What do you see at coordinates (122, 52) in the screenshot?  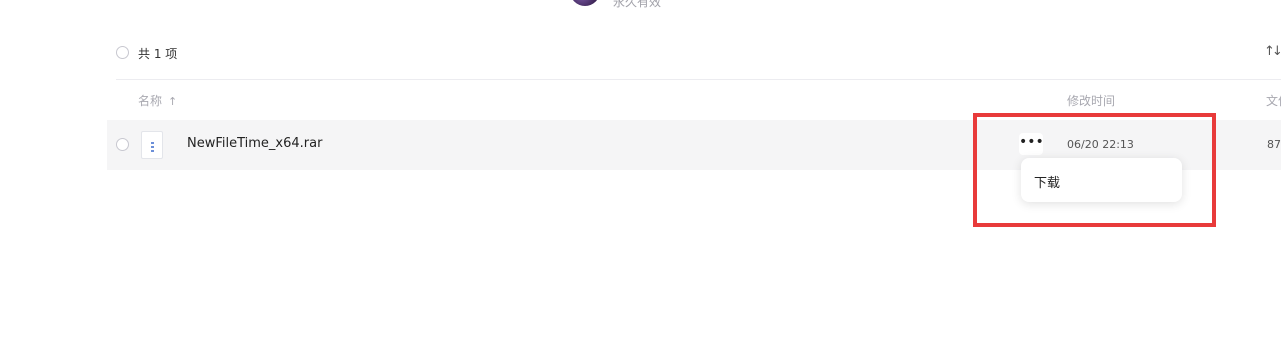 I see `select-all-checkbox` at bounding box center [122, 52].